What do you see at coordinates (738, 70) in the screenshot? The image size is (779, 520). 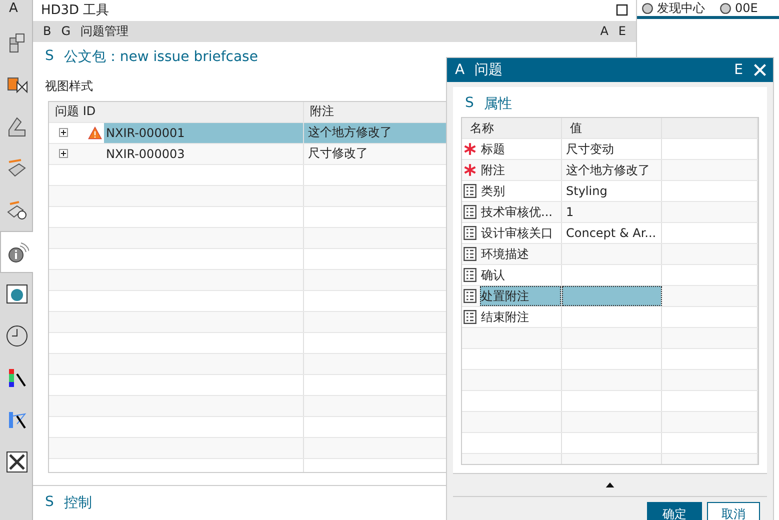 I see `dialog-action: E` at bounding box center [738, 70].